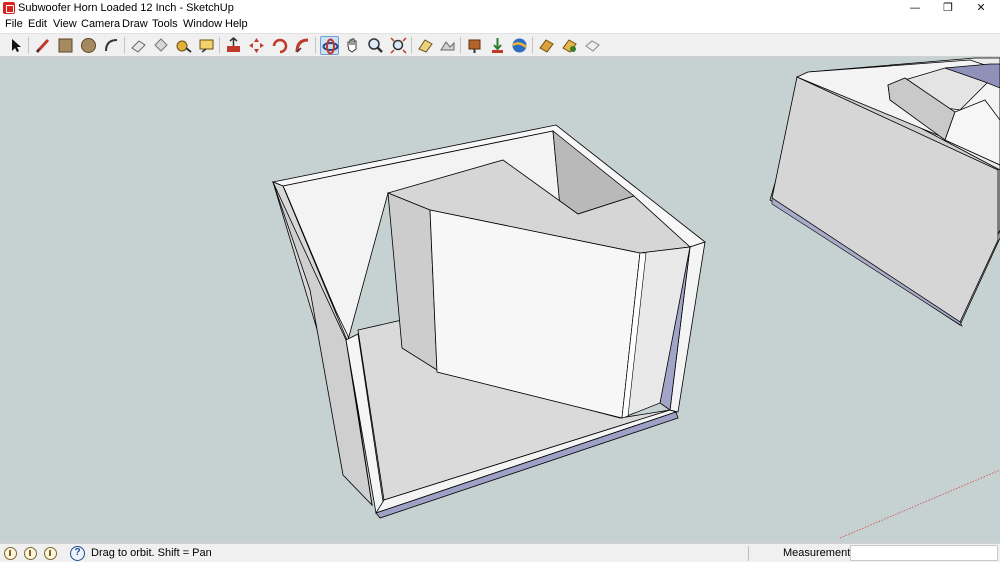 The image size is (1000, 562). Describe the element at coordinates (329, 45) in the screenshot. I see `orbit-icon` at that location.